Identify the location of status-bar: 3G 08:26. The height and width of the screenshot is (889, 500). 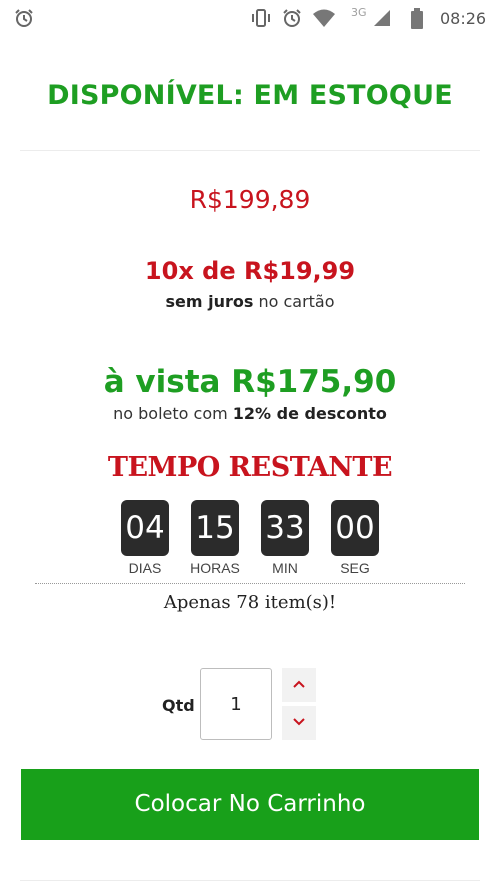
(250, 18).